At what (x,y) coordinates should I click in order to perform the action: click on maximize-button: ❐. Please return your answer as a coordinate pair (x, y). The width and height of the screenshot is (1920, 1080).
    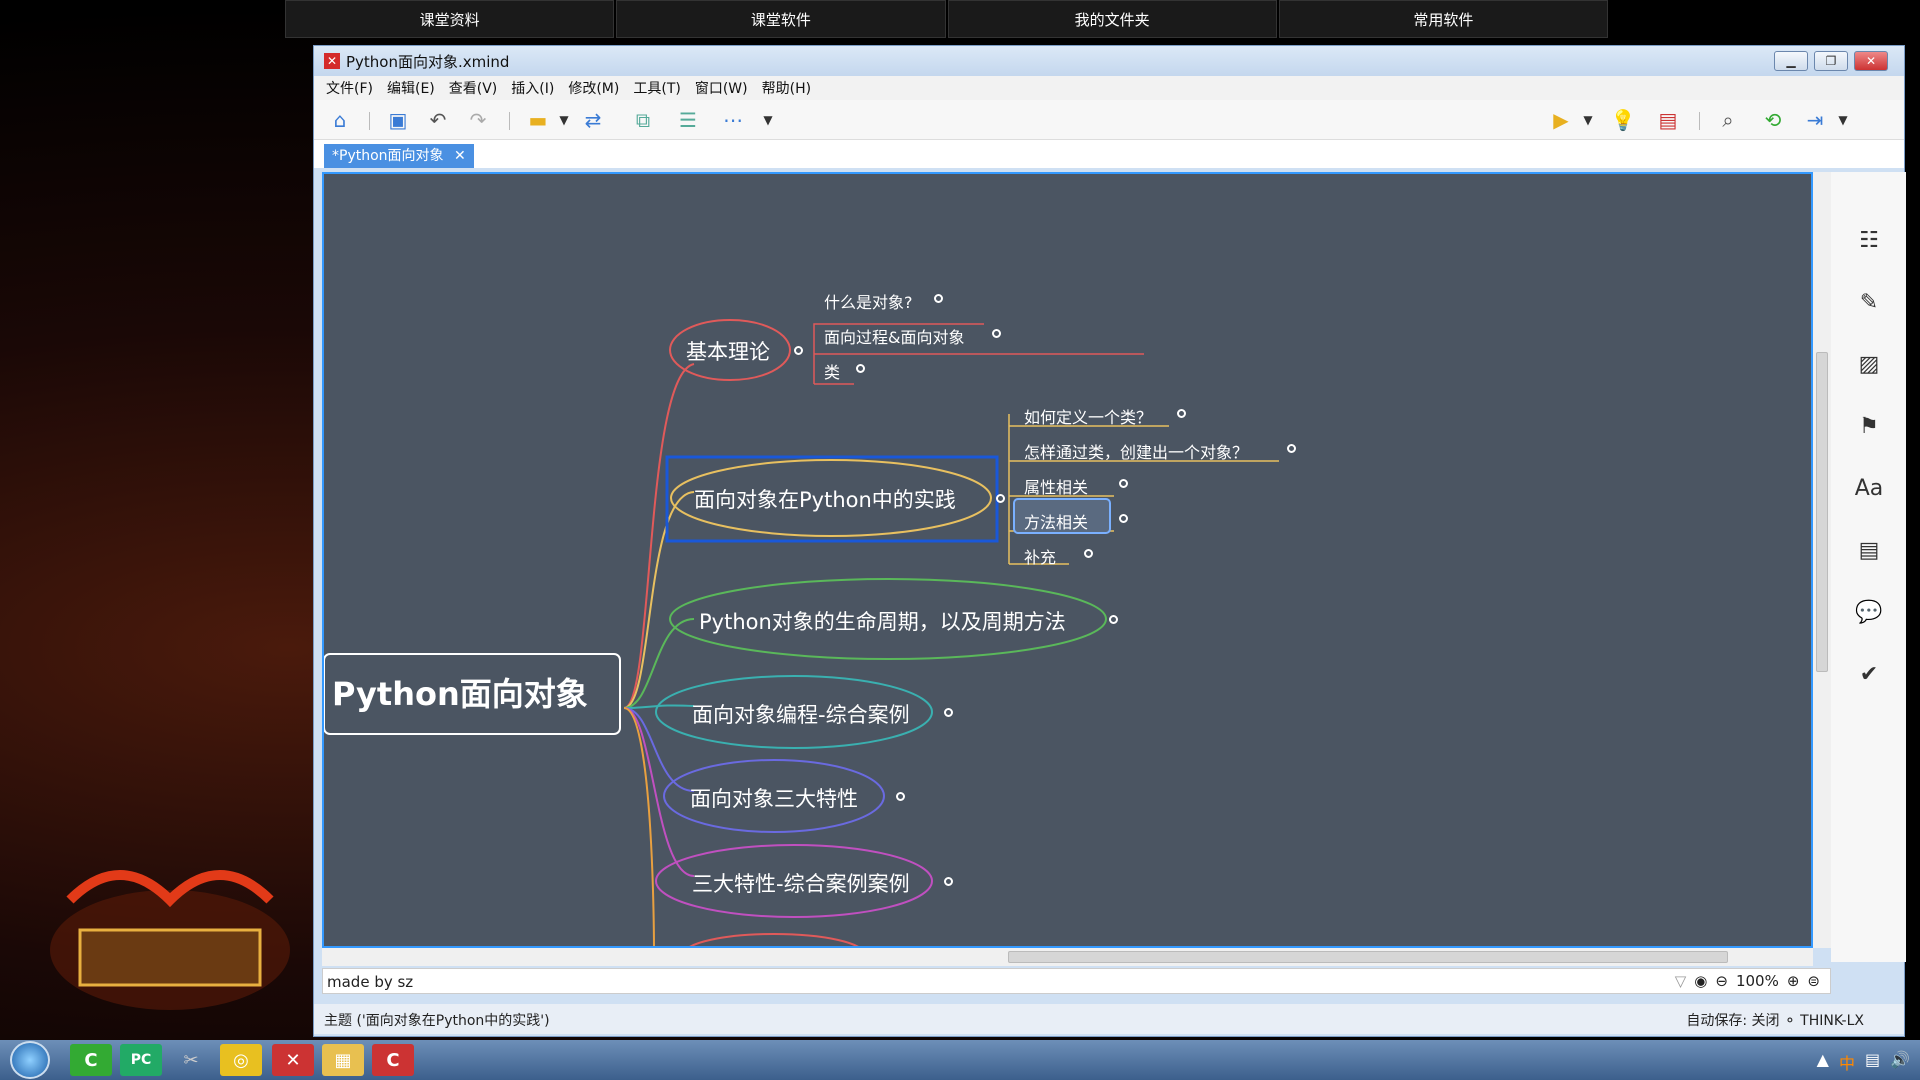
    Looking at the image, I should click on (1831, 61).